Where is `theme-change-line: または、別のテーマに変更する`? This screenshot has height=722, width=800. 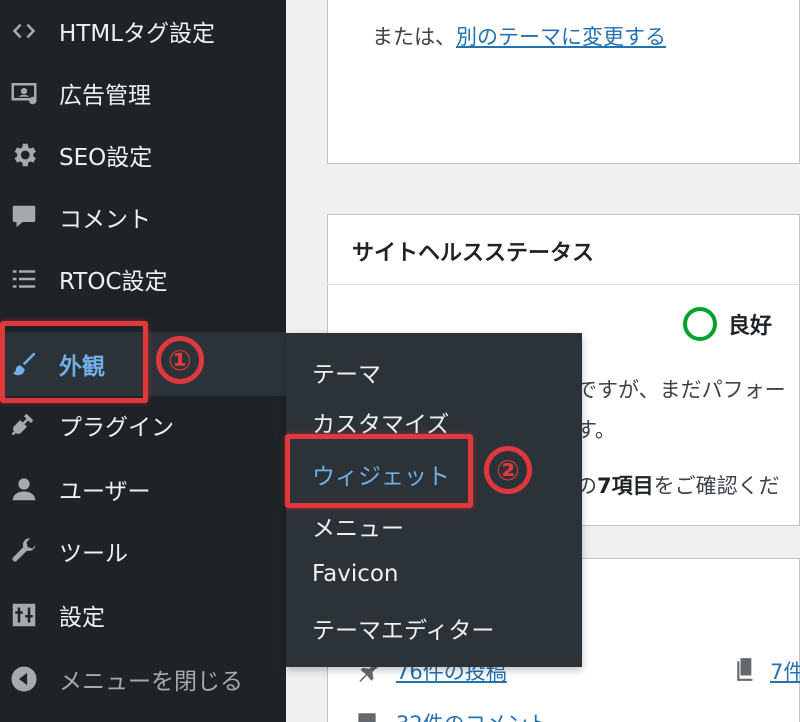
theme-change-line: または、別のテーマに変更する is located at coordinates (519, 36).